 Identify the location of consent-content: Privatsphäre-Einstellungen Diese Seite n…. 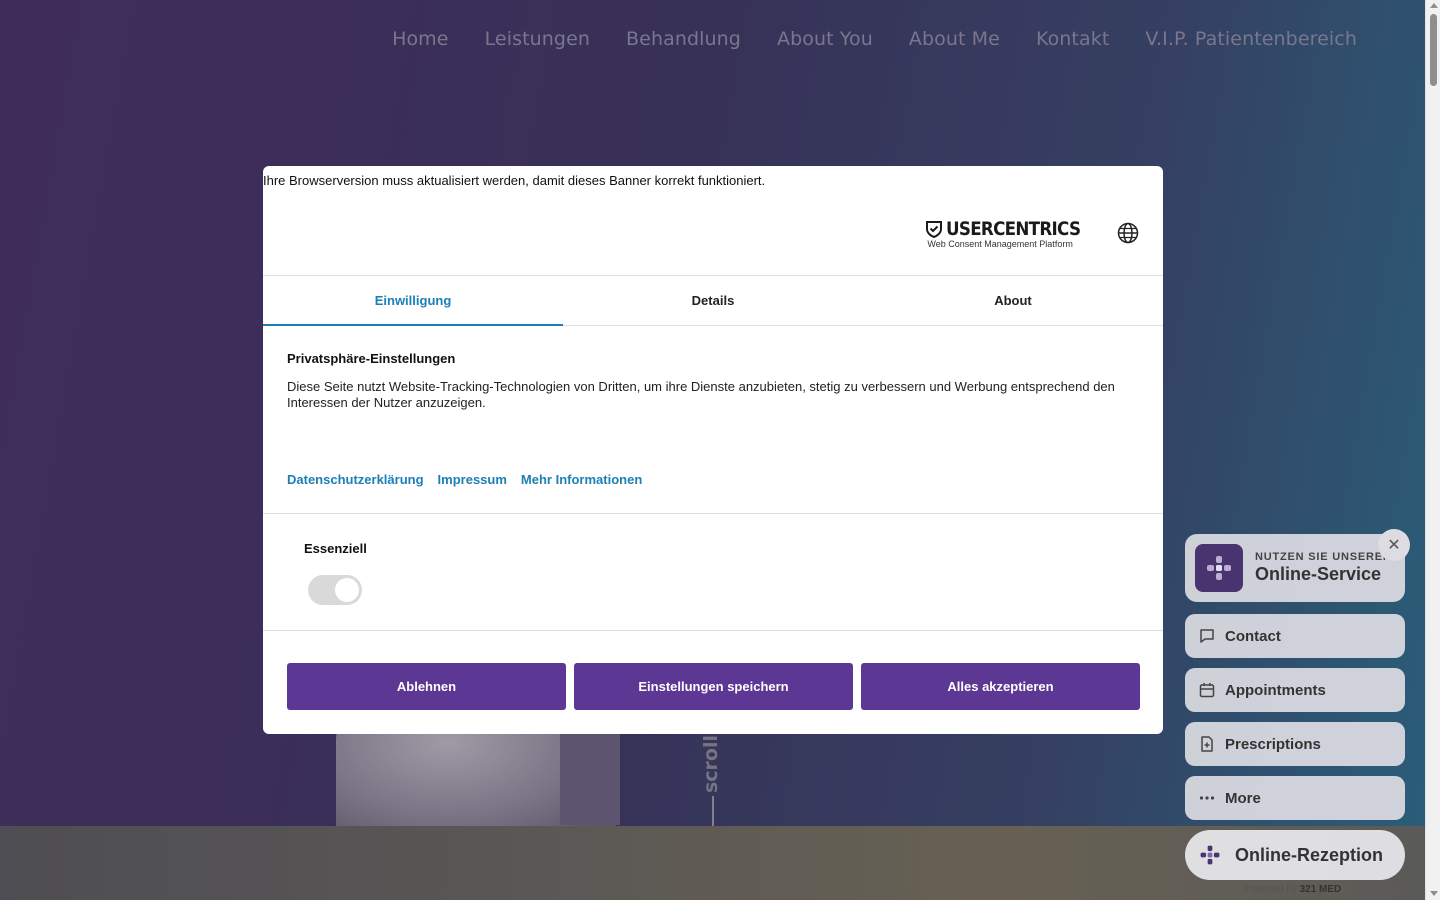
(712, 381).